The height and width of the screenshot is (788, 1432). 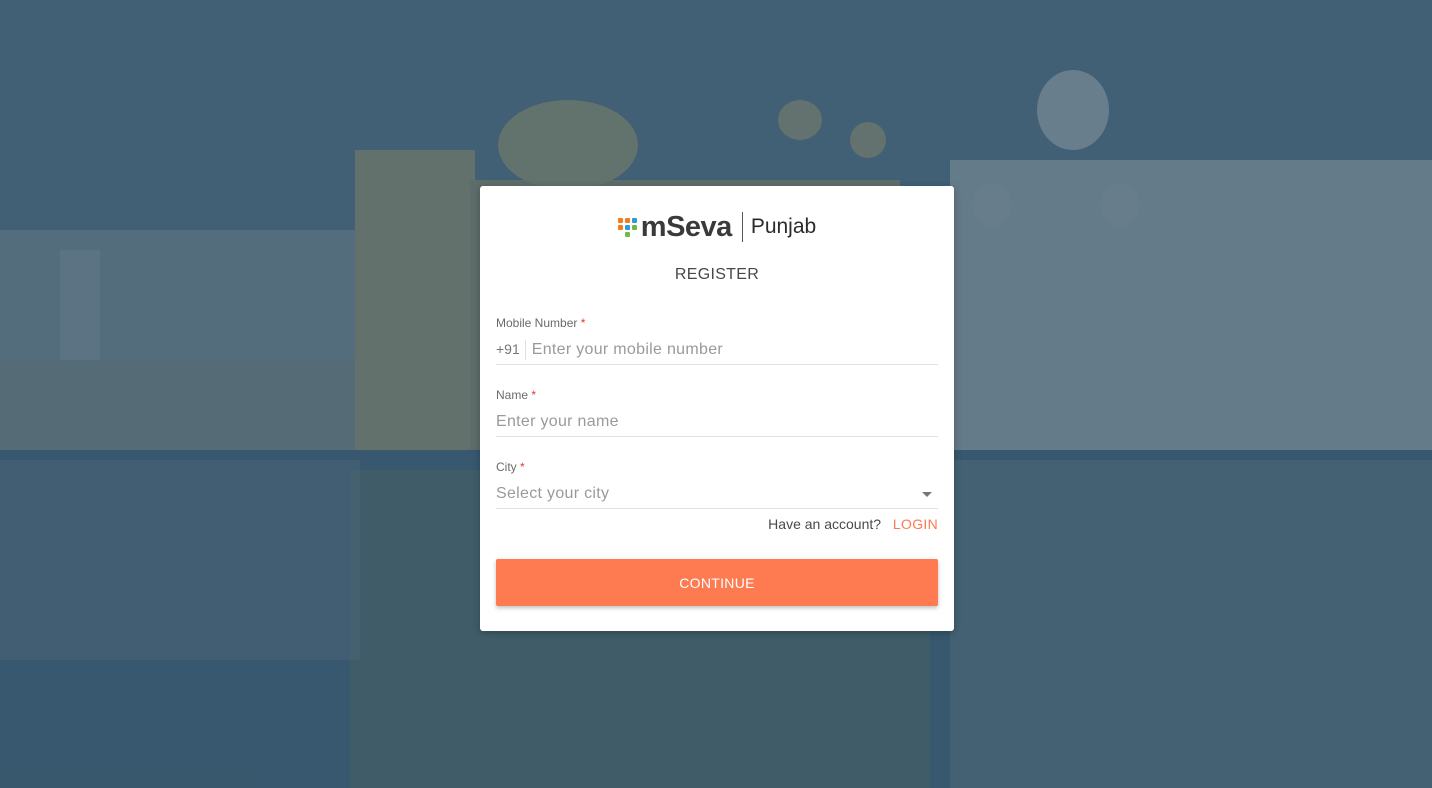 What do you see at coordinates (927, 494) in the screenshot?
I see `dropdown-arrow-icon` at bounding box center [927, 494].